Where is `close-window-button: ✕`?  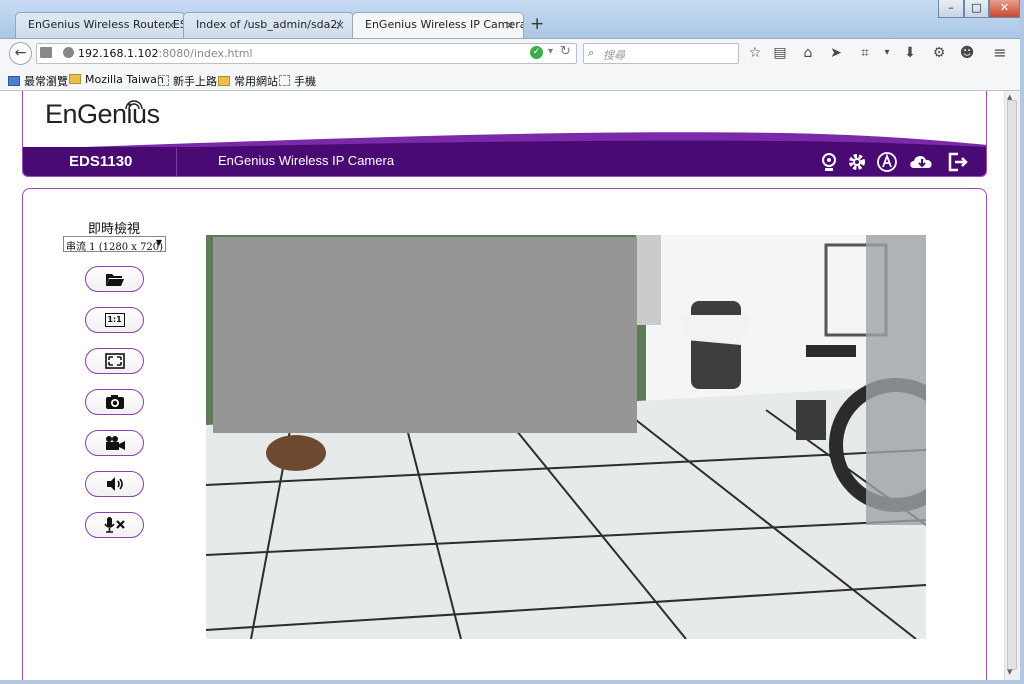 close-window-button: ✕ is located at coordinates (1004, 9).